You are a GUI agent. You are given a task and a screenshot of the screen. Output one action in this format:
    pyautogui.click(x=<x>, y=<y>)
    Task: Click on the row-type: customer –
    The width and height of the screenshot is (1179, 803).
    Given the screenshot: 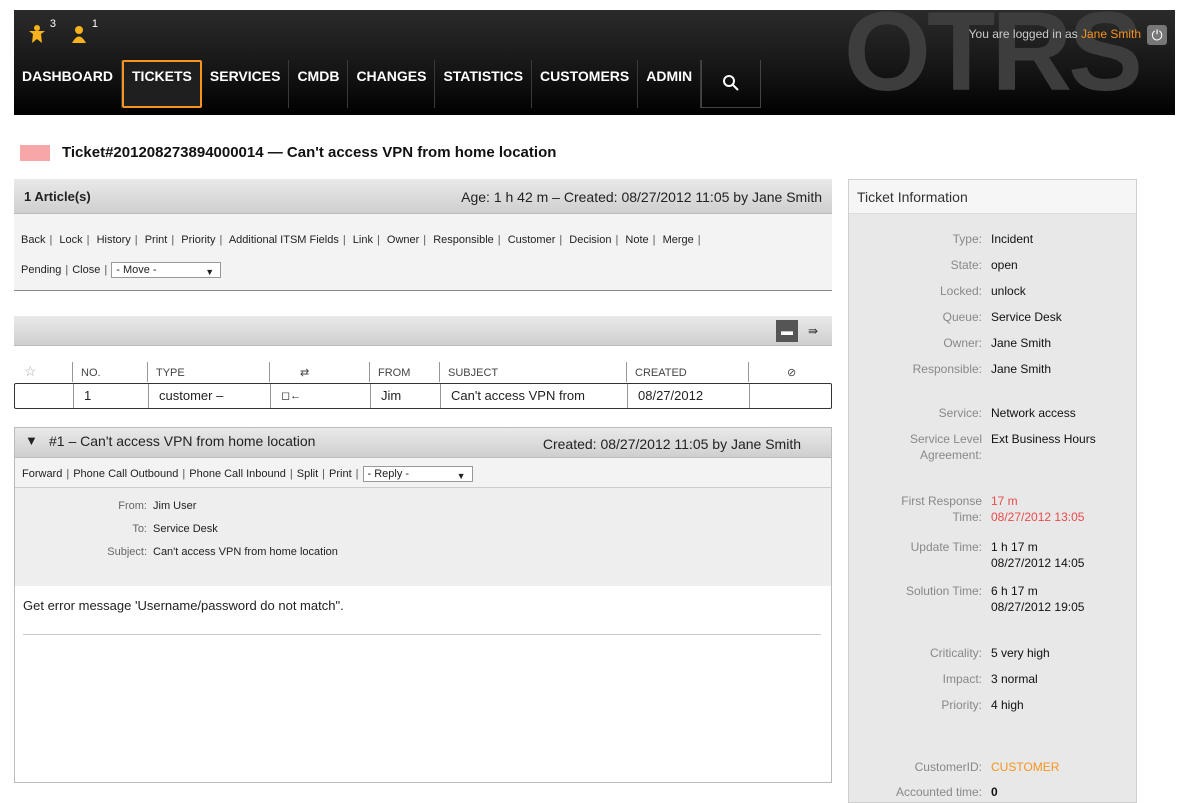 What is the action you would take?
    pyautogui.click(x=209, y=396)
    